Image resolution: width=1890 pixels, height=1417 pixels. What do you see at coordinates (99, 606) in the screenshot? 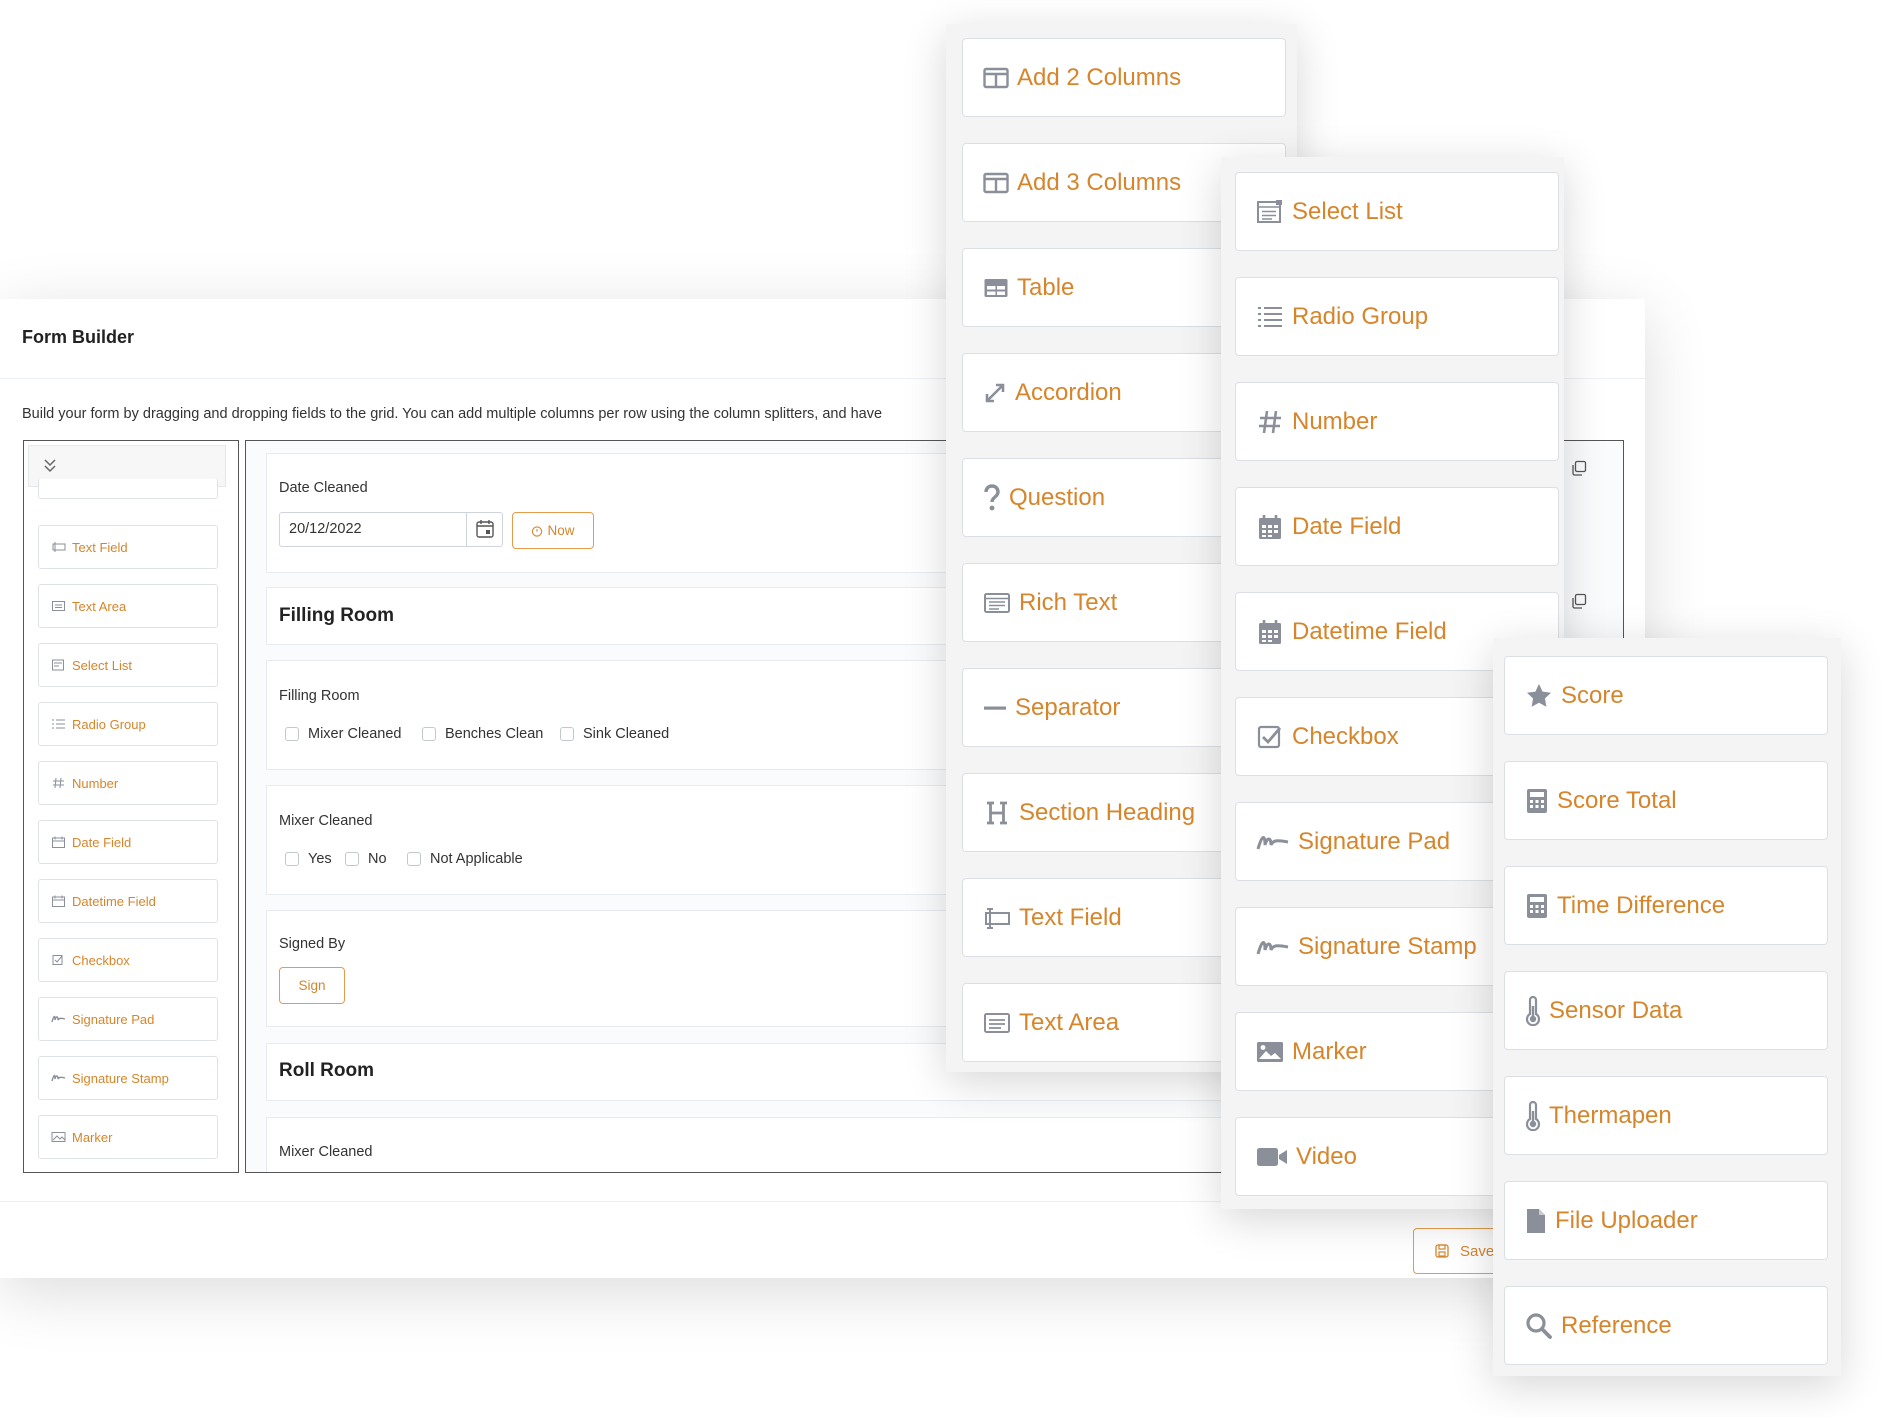
I see `sidebar-item-label: Text Area` at bounding box center [99, 606].